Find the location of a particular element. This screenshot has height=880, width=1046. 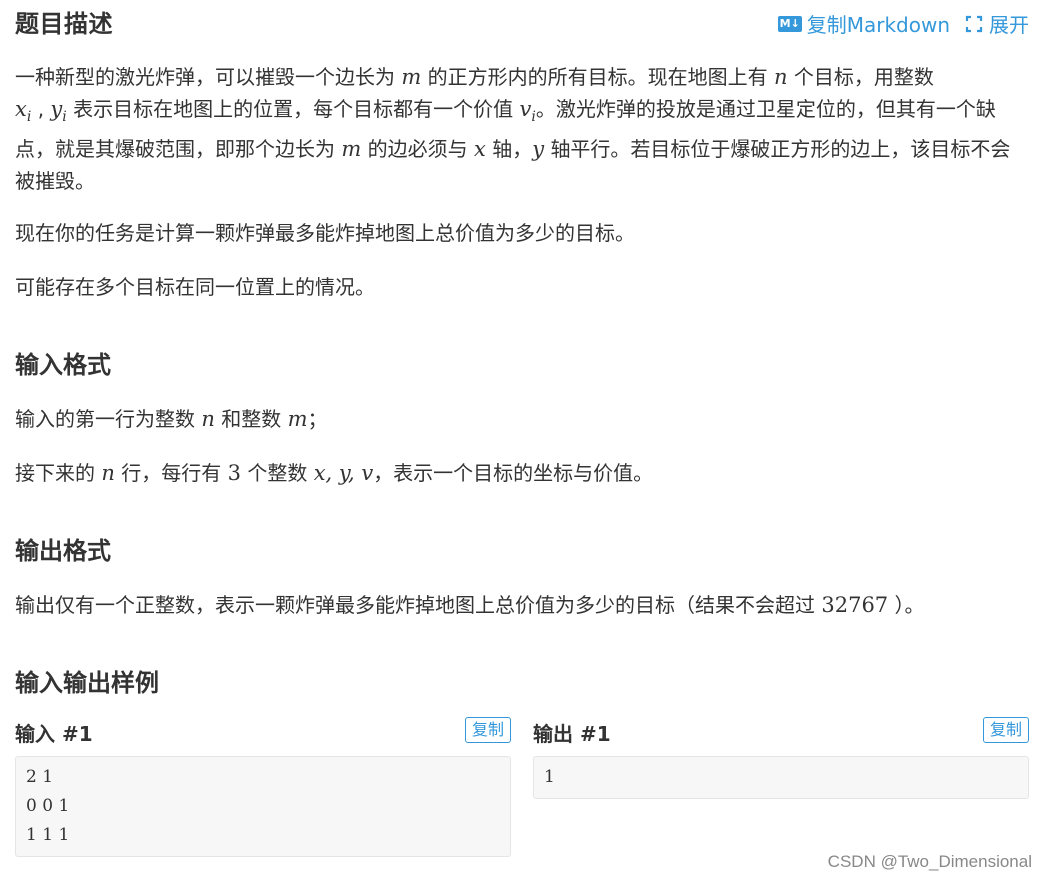

expand-label: 展开 is located at coordinates (1009, 25).